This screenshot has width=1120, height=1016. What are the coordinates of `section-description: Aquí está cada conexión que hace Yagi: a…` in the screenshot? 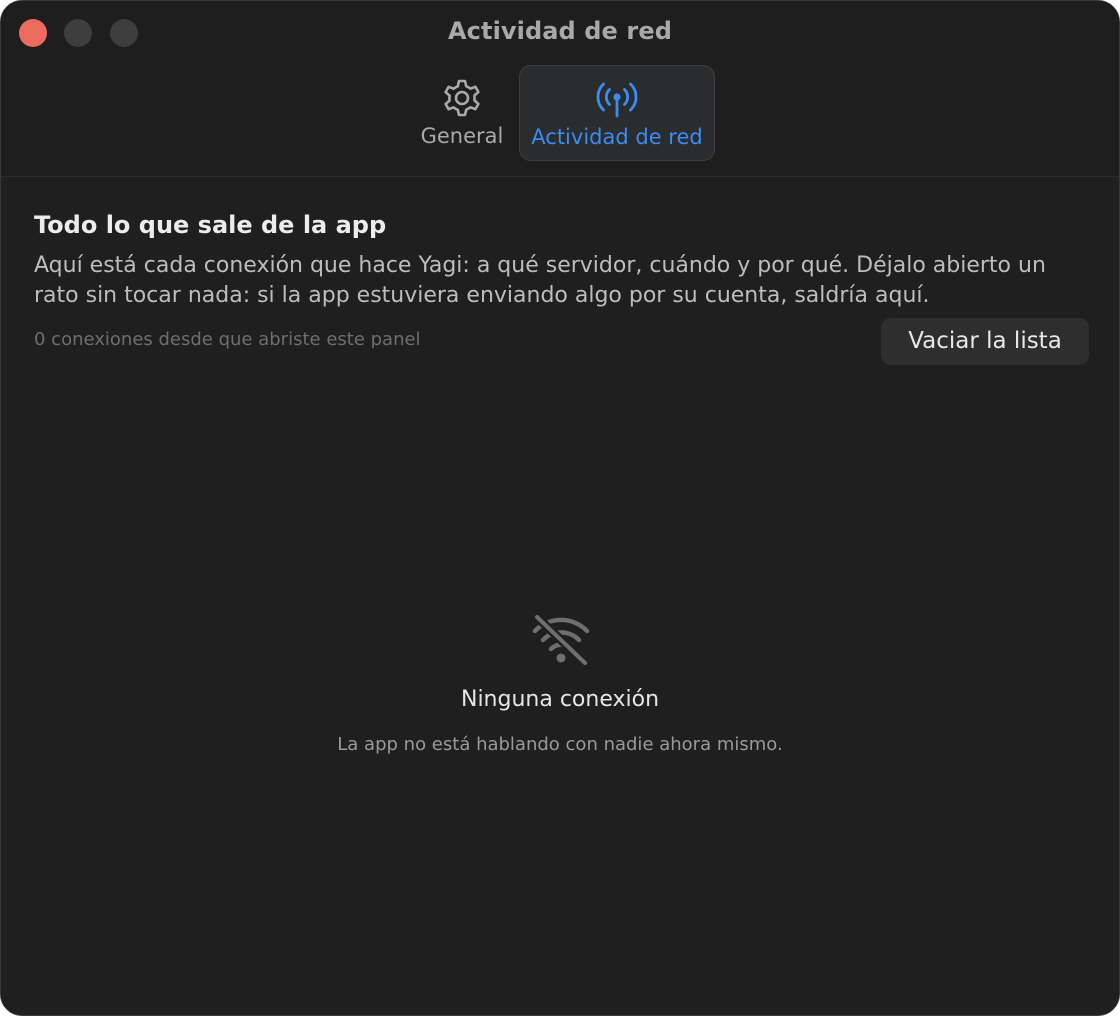 It's located at (540, 280).